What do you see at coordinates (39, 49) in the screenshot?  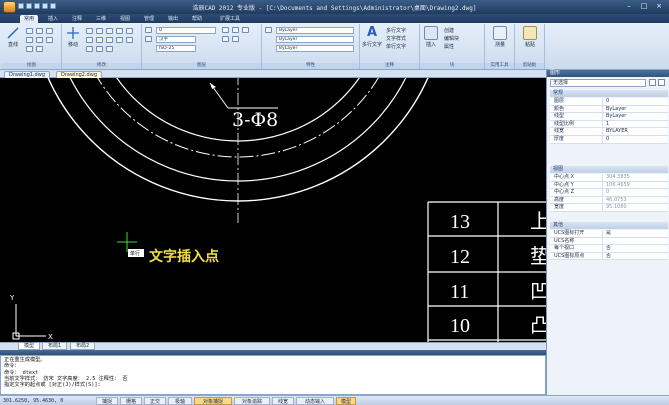 I see `point-icon` at bounding box center [39, 49].